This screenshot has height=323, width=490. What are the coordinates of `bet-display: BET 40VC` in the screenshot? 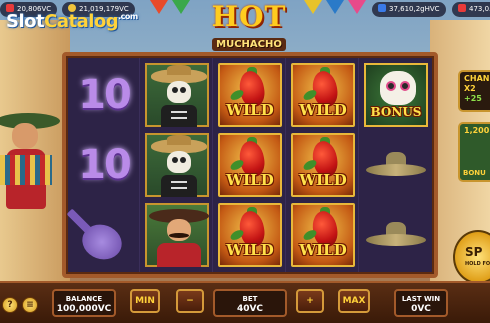 It's located at (250, 303).